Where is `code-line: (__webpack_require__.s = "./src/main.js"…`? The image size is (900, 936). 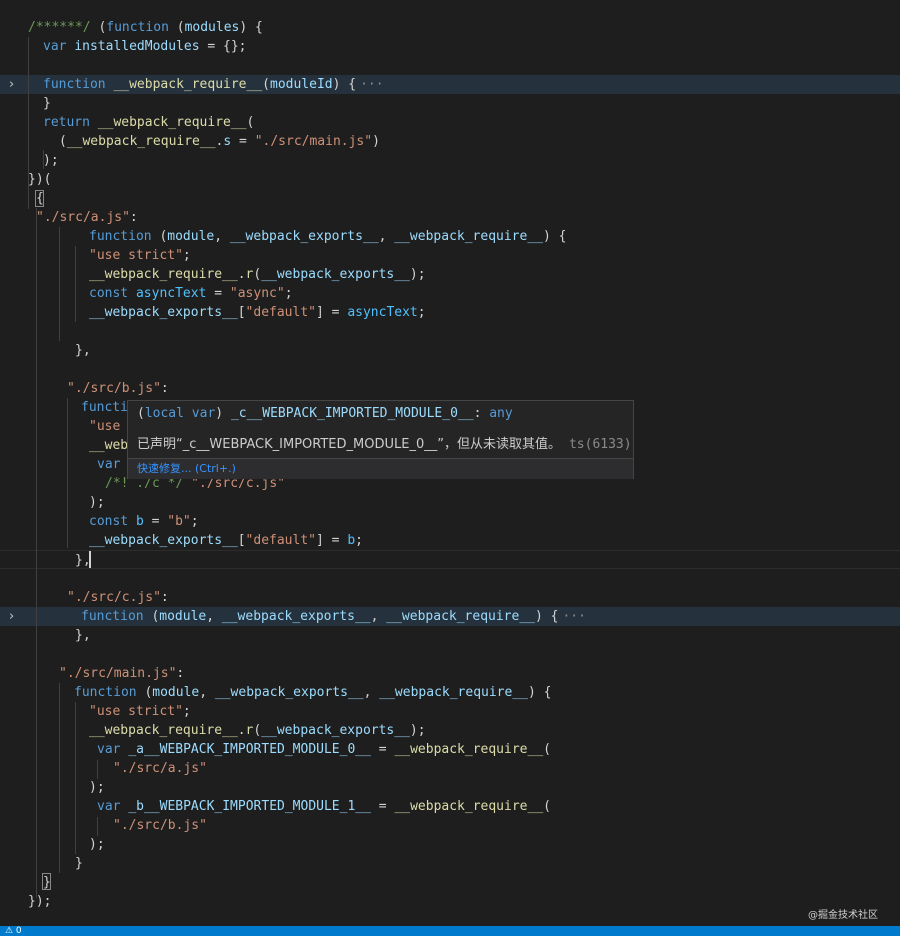 code-line: (__webpack_require__.s = "./src/main.js"… is located at coordinates (450, 141).